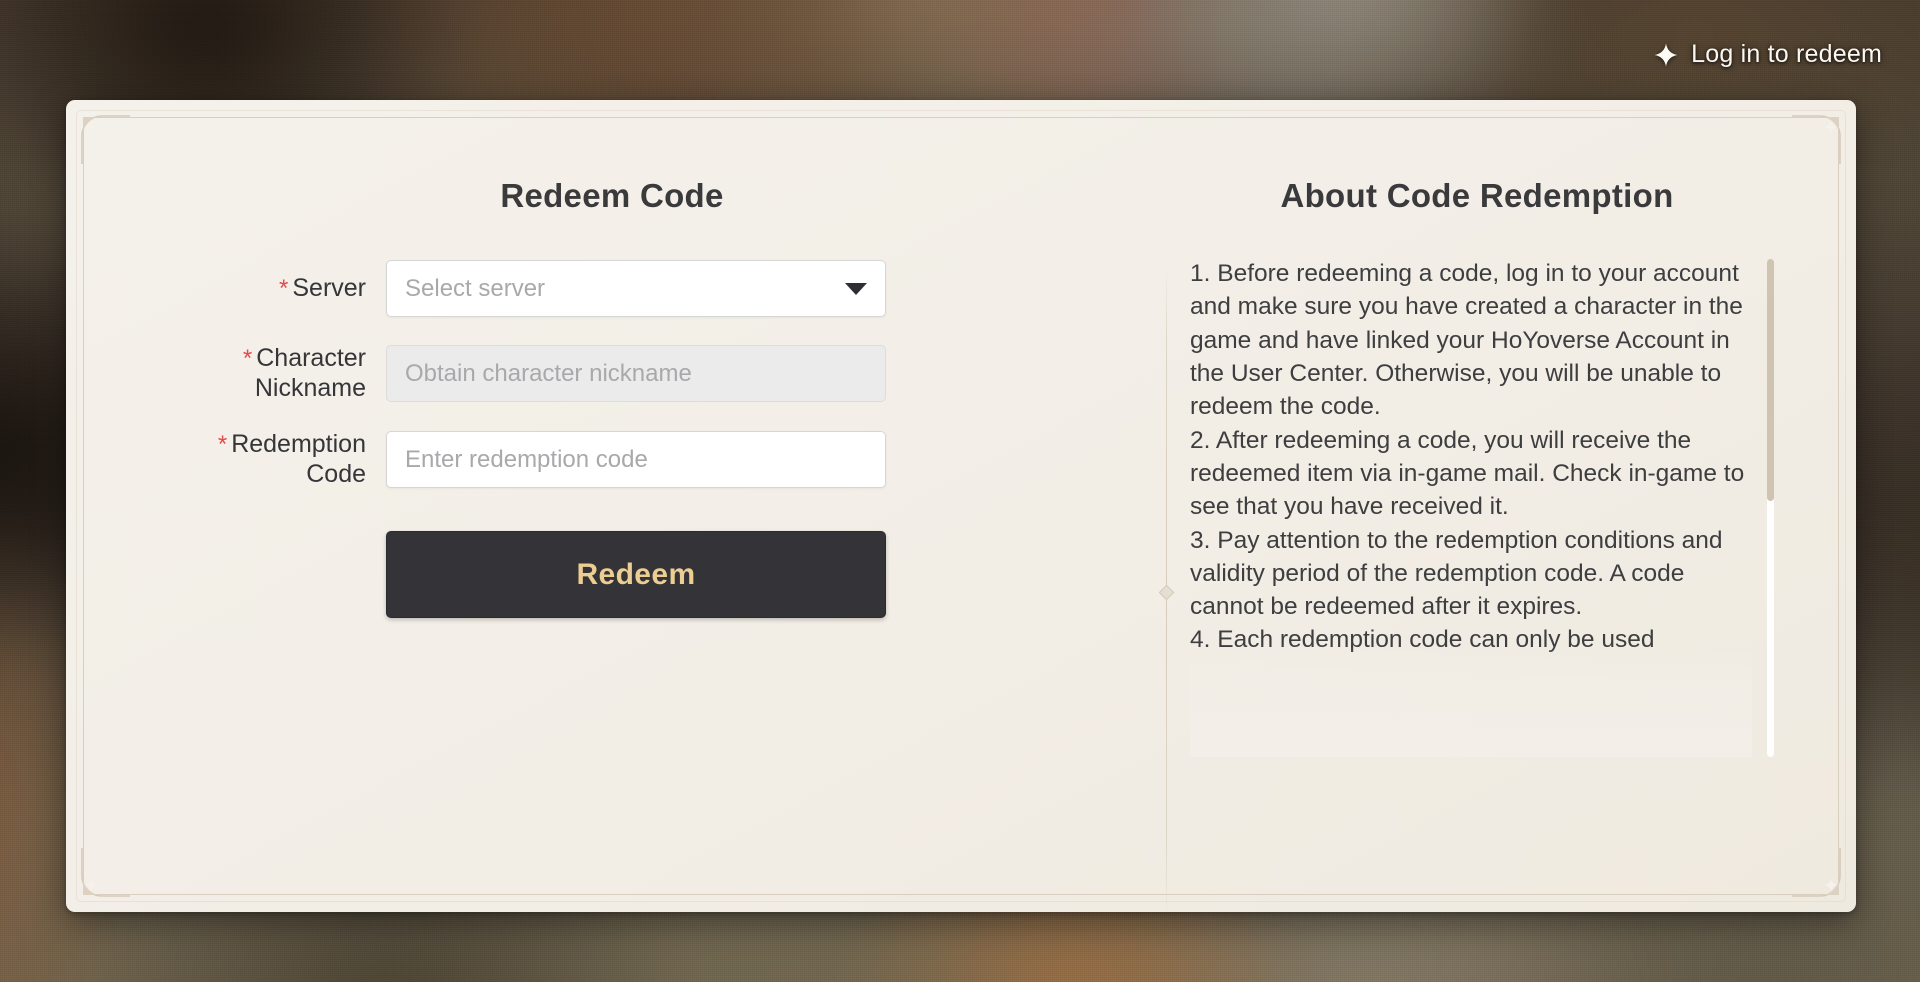  I want to click on submit-row: Redeem, so click(612, 574).